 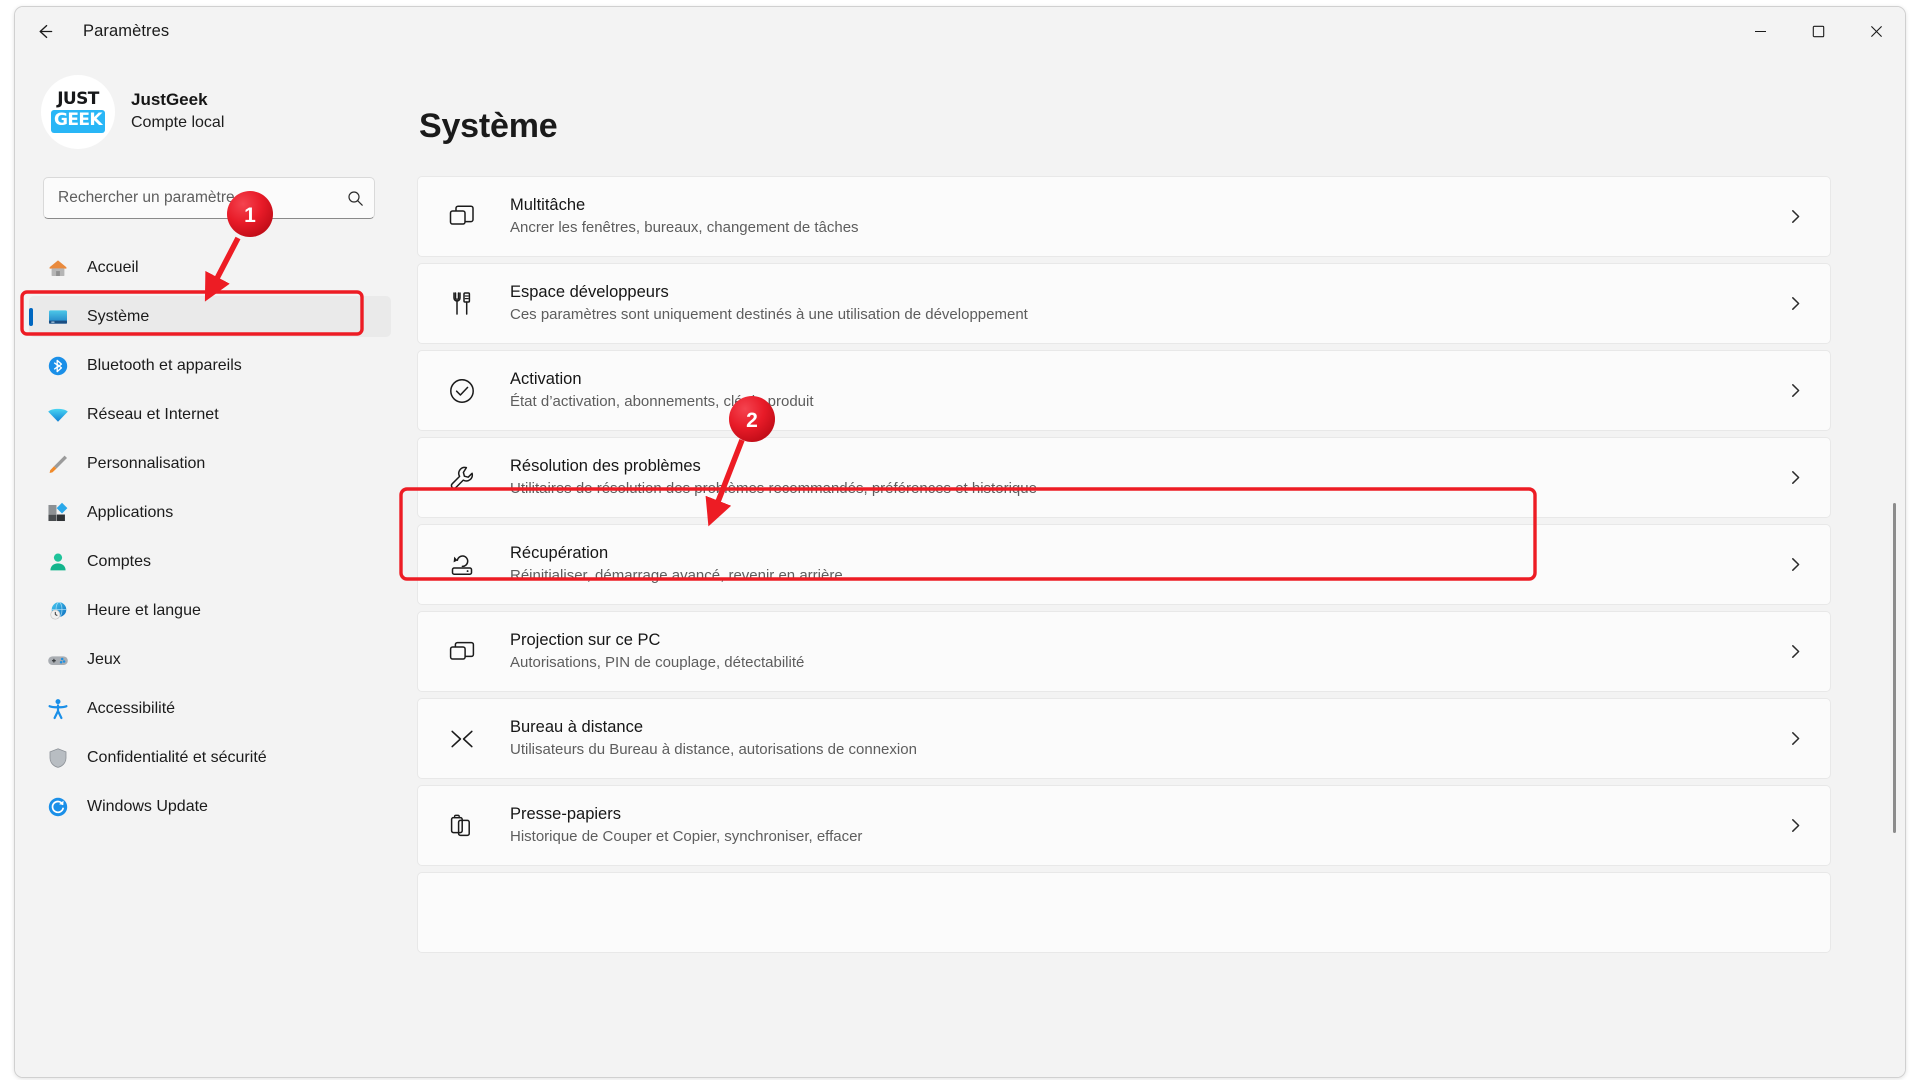 What do you see at coordinates (58, 464) in the screenshot?
I see `paintbrush-icon` at bounding box center [58, 464].